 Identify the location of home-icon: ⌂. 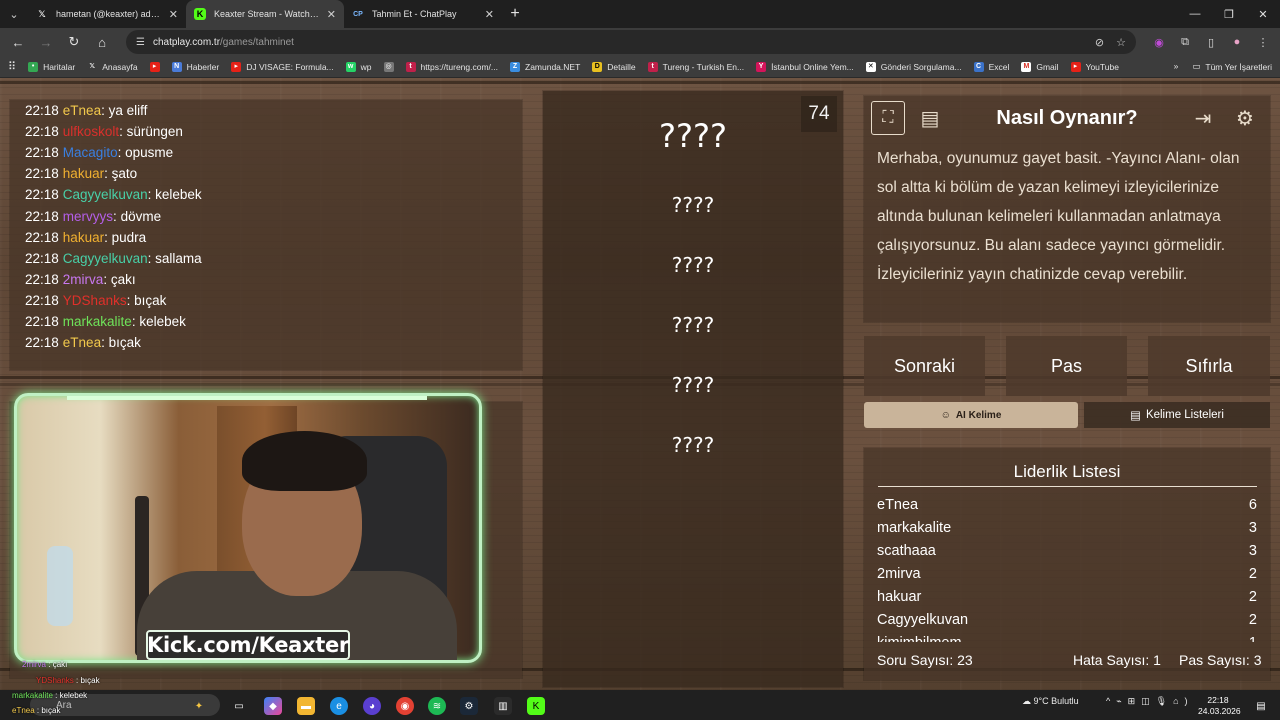
(102, 42).